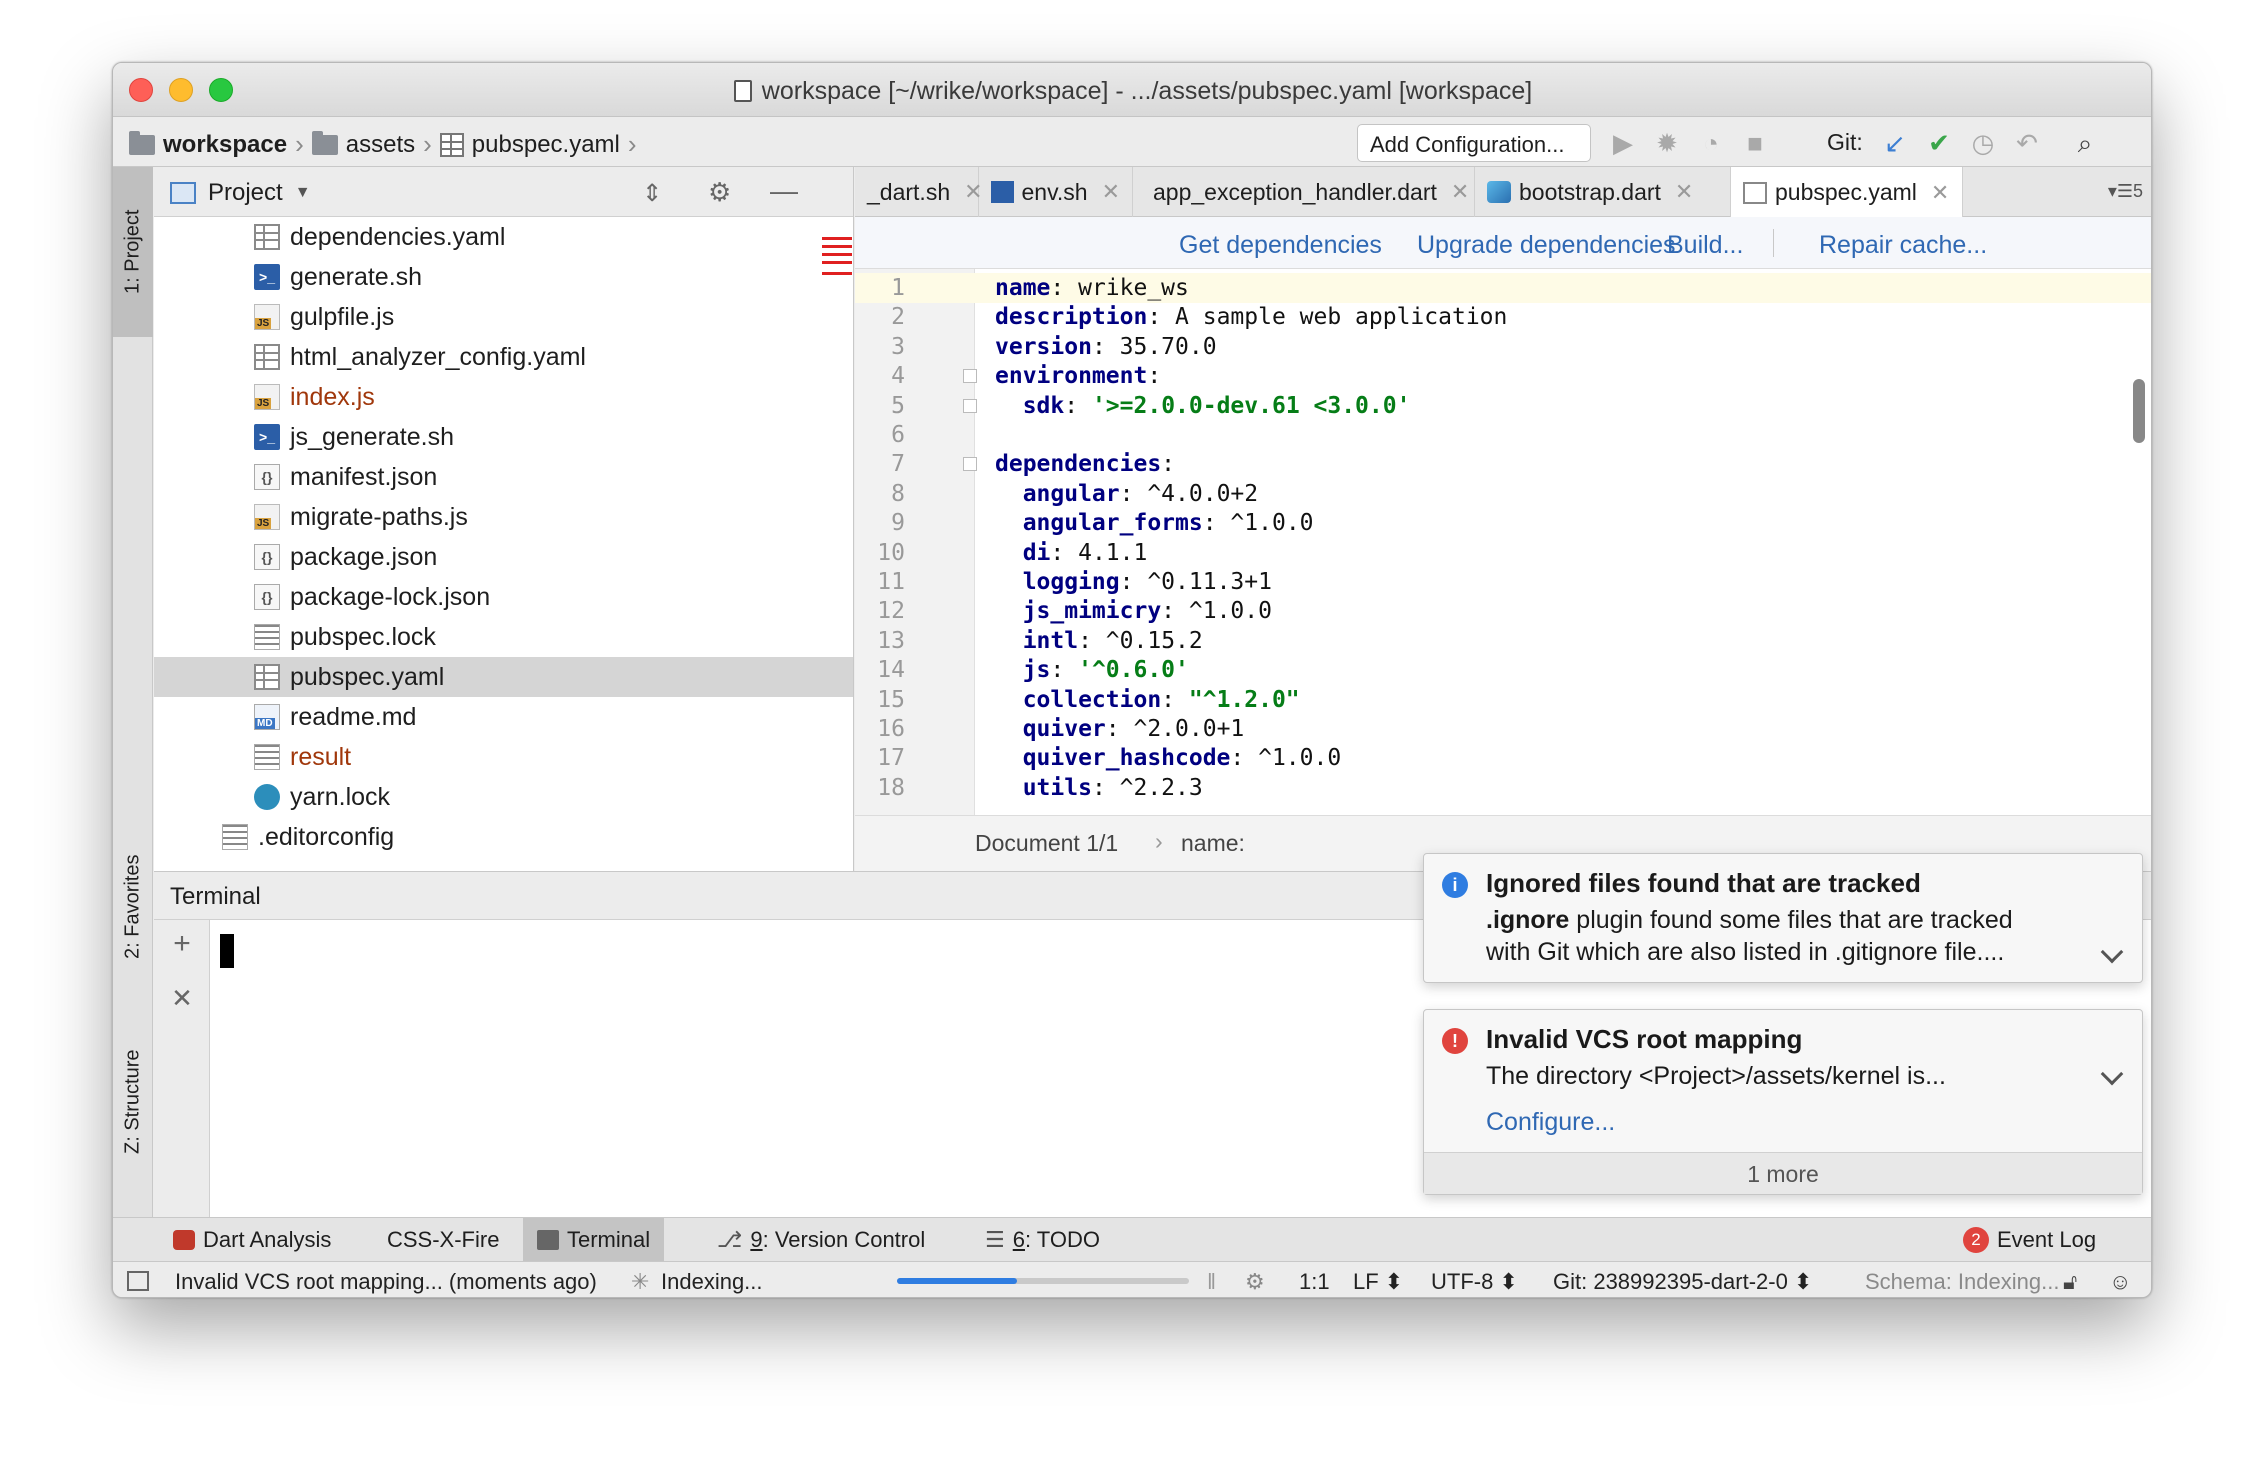 This screenshot has height=1458, width=2264. What do you see at coordinates (2070, 1282) in the screenshot?
I see `lock-icon: 🔓︎` at bounding box center [2070, 1282].